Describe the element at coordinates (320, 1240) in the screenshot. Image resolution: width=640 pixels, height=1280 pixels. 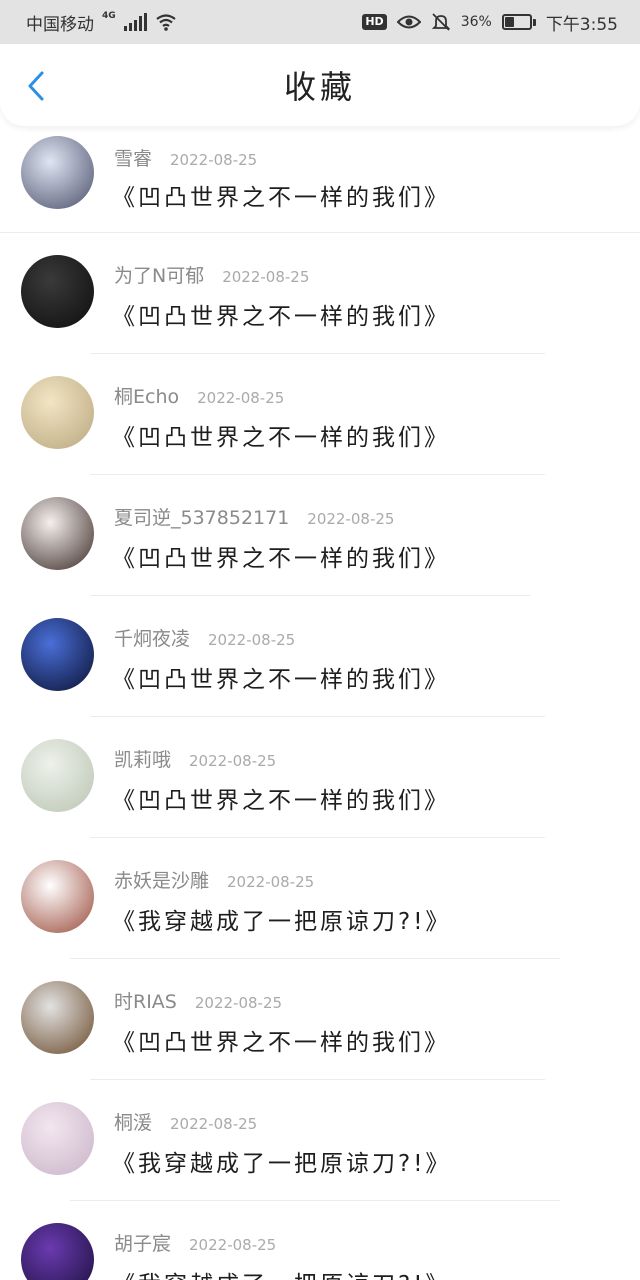
I see `list-item: 胡子宸 2022-08-25 《我穿越成了一把原谅刀?!》` at that location.